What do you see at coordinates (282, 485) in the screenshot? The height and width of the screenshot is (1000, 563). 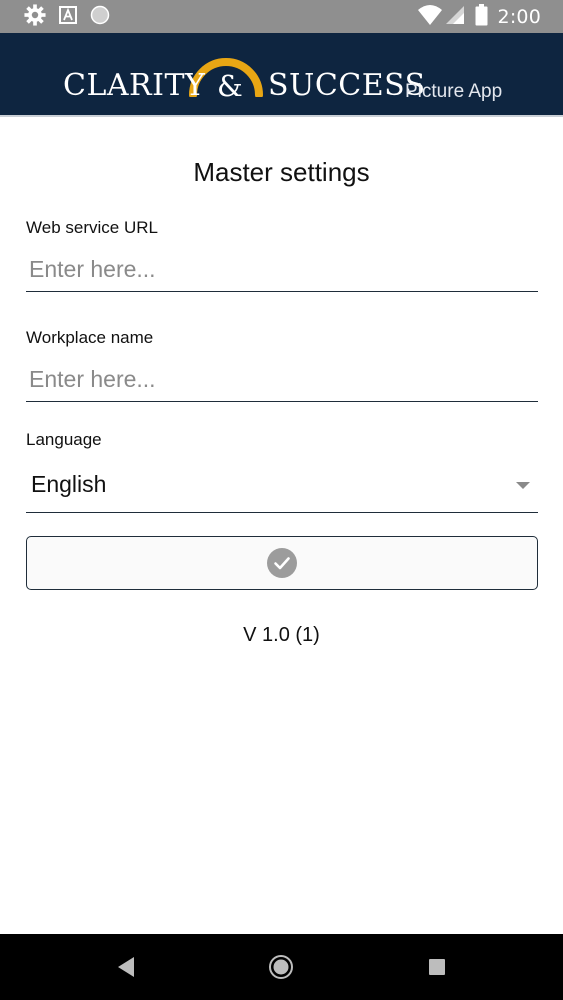 I see `language-select: English` at bounding box center [282, 485].